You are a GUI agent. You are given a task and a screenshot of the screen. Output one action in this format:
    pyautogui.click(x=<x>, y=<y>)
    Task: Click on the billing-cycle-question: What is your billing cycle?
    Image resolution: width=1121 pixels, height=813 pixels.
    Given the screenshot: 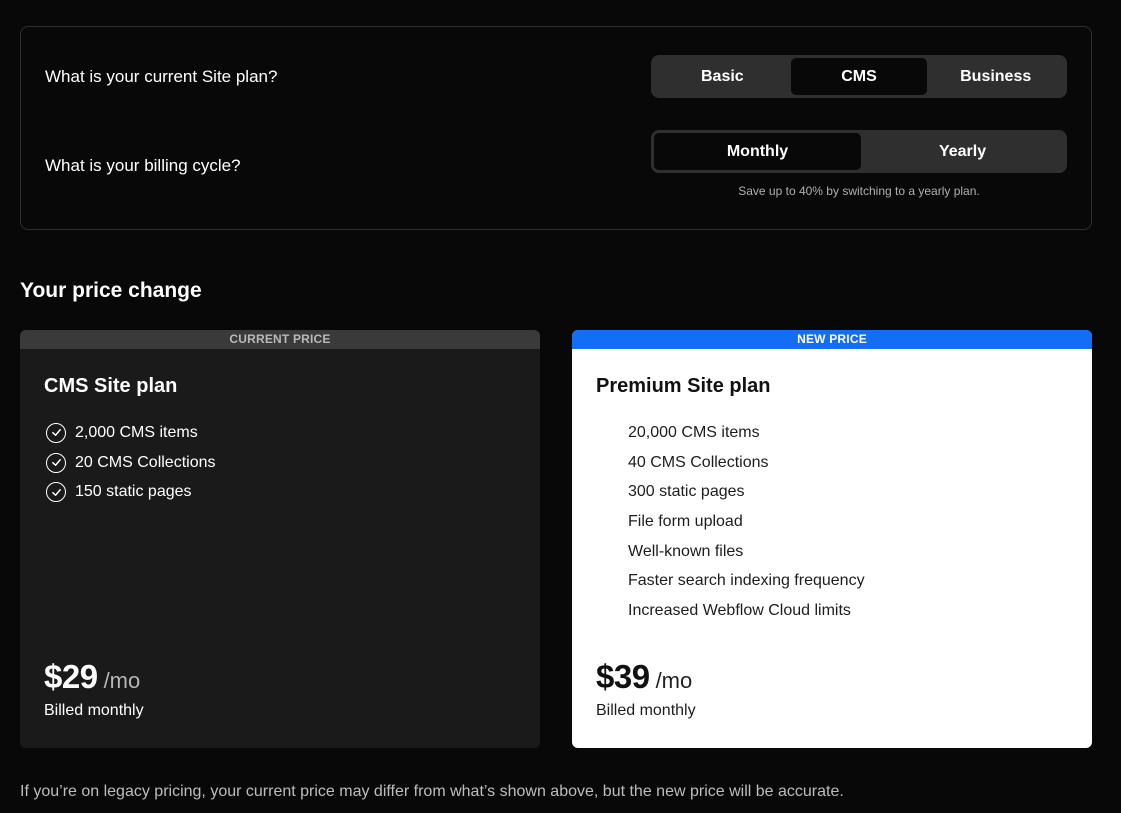 What is the action you would take?
    pyautogui.click(x=143, y=165)
    